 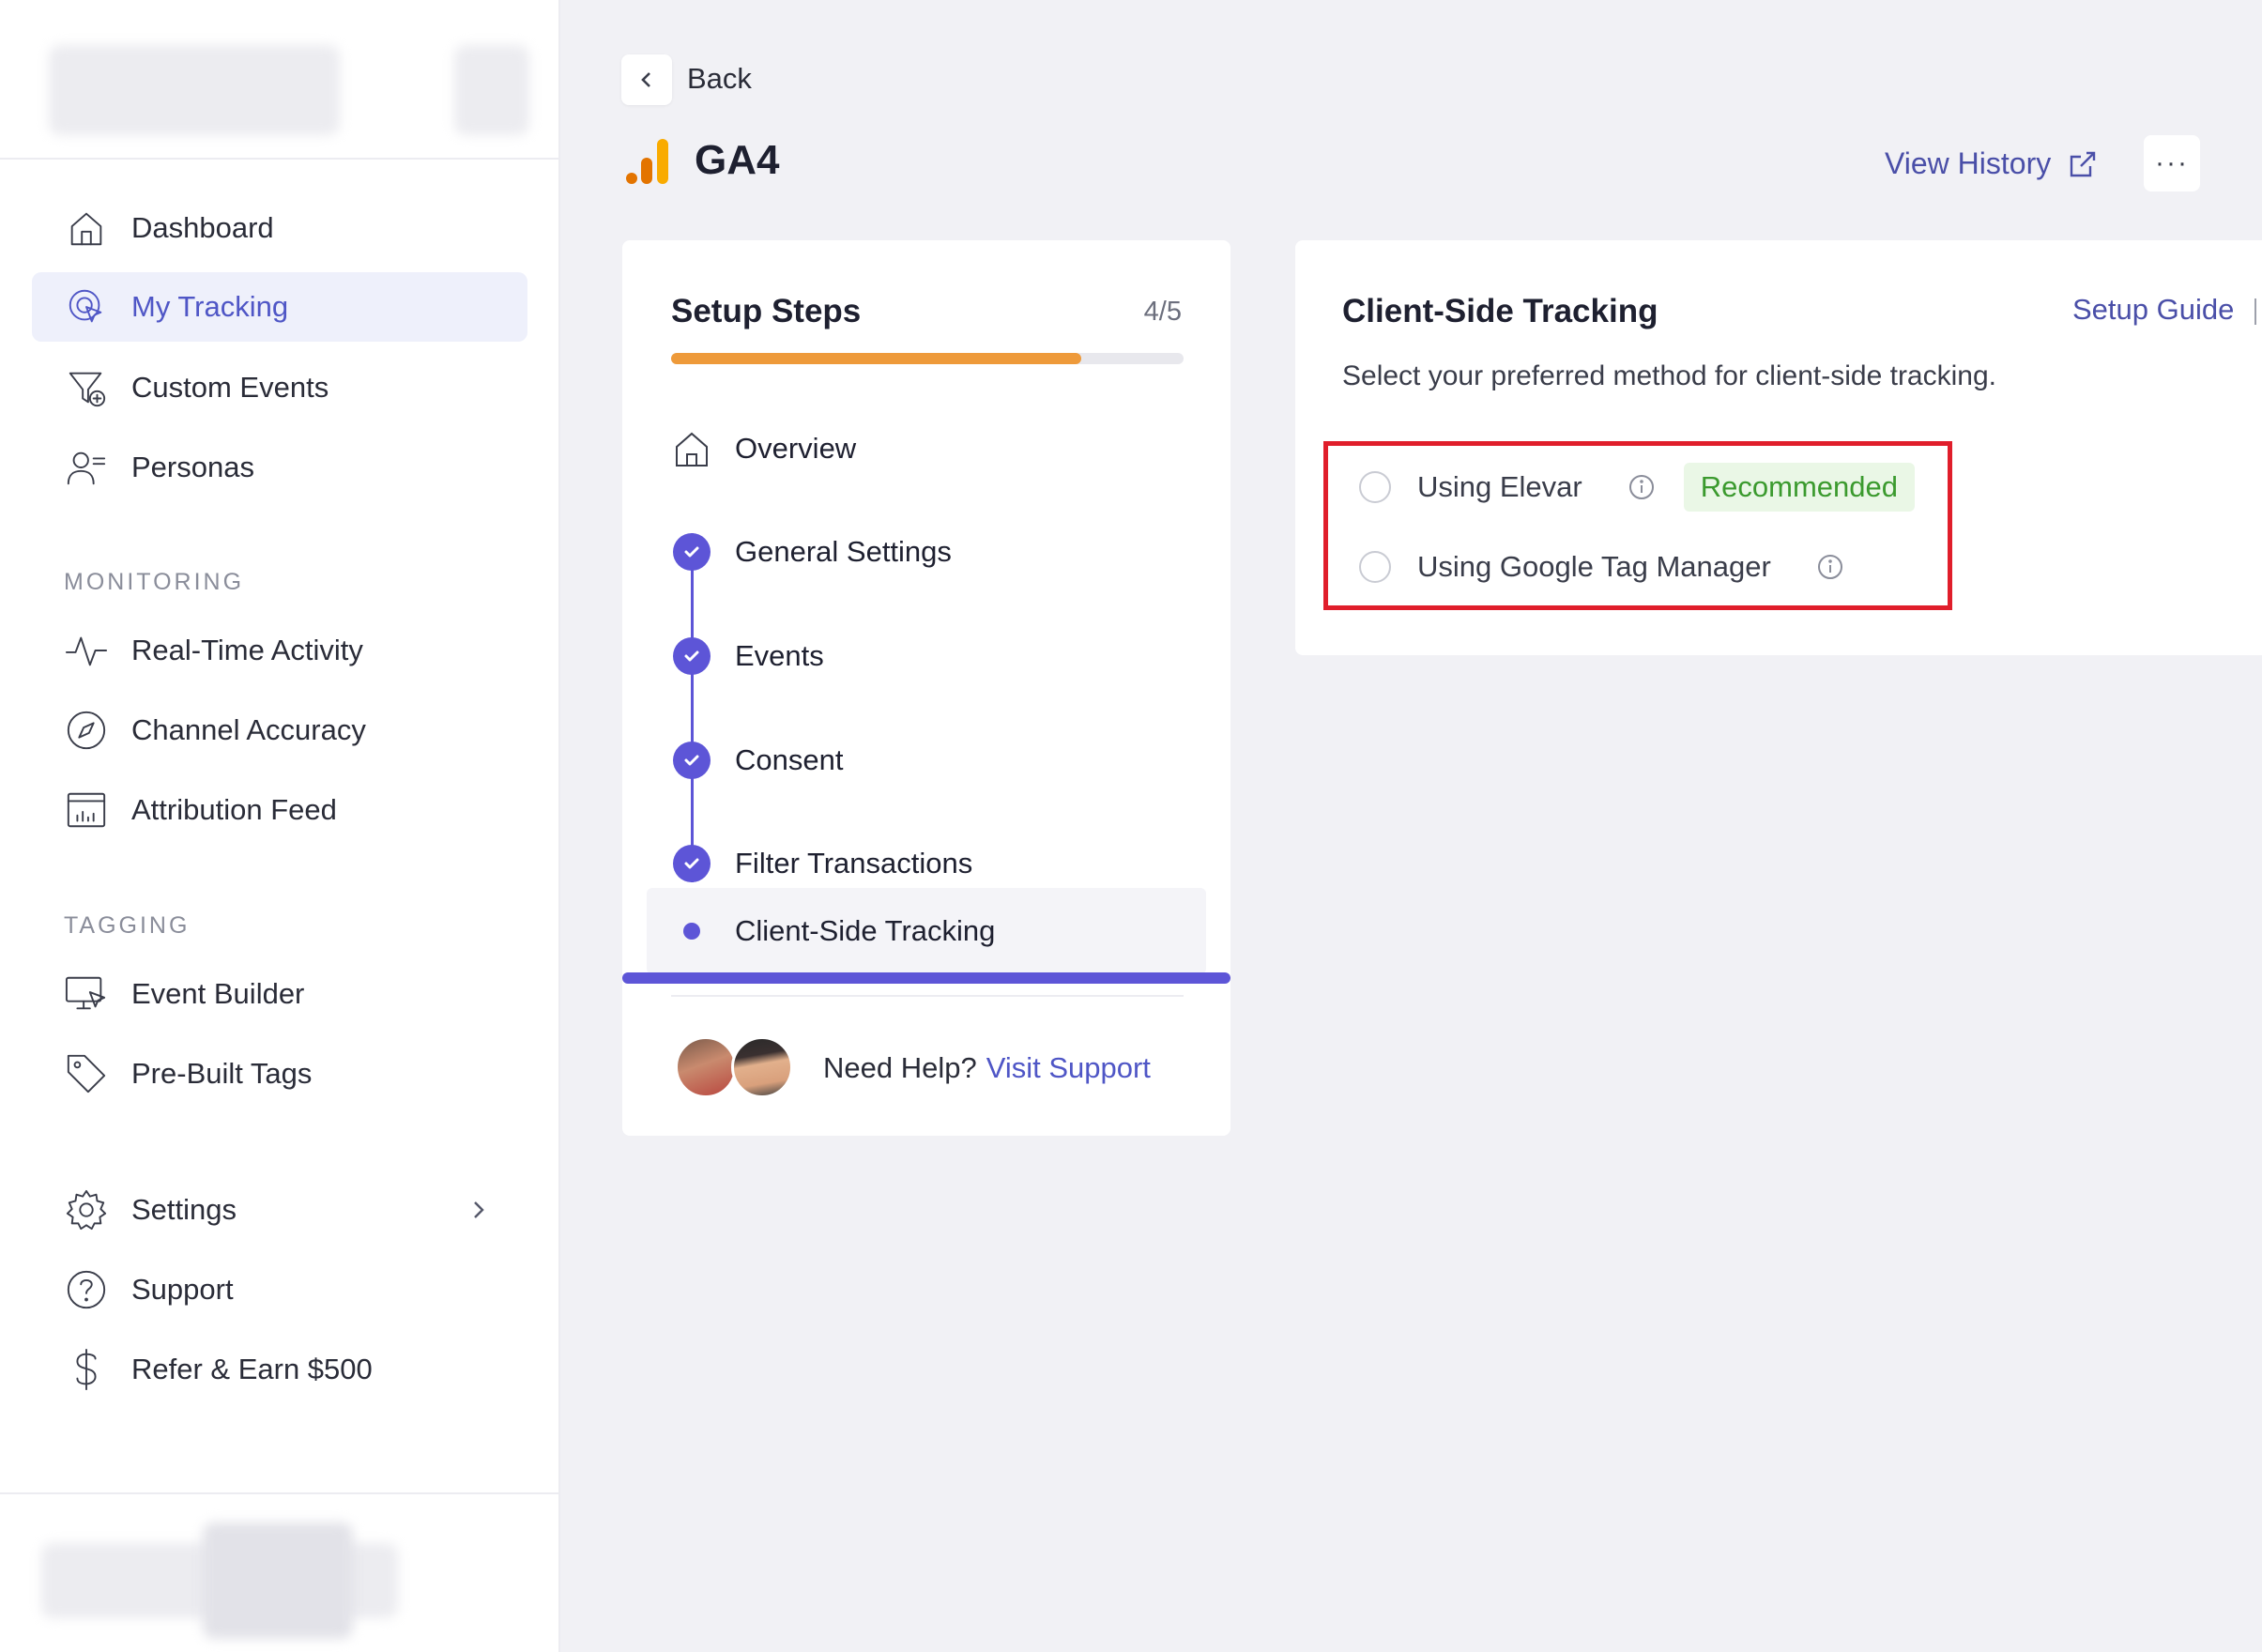 What do you see at coordinates (766, 311) in the screenshot?
I see `setup-steps-title: Setup Steps` at bounding box center [766, 311].